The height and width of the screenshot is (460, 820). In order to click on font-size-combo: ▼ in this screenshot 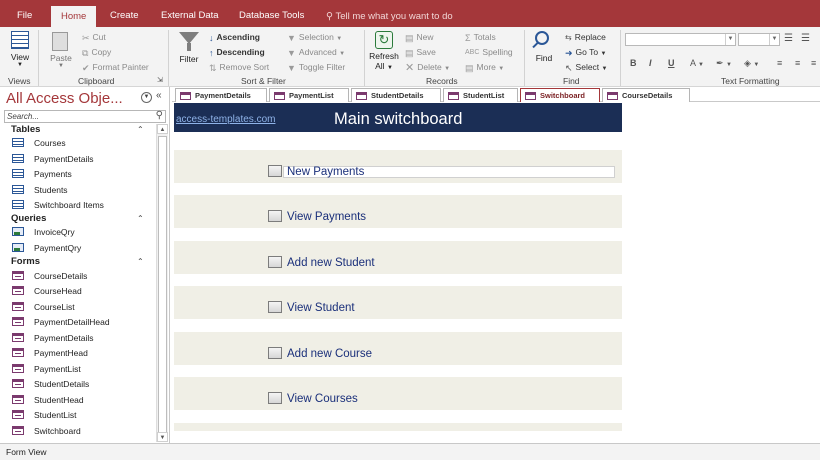, I will do `click(759, 39)`.